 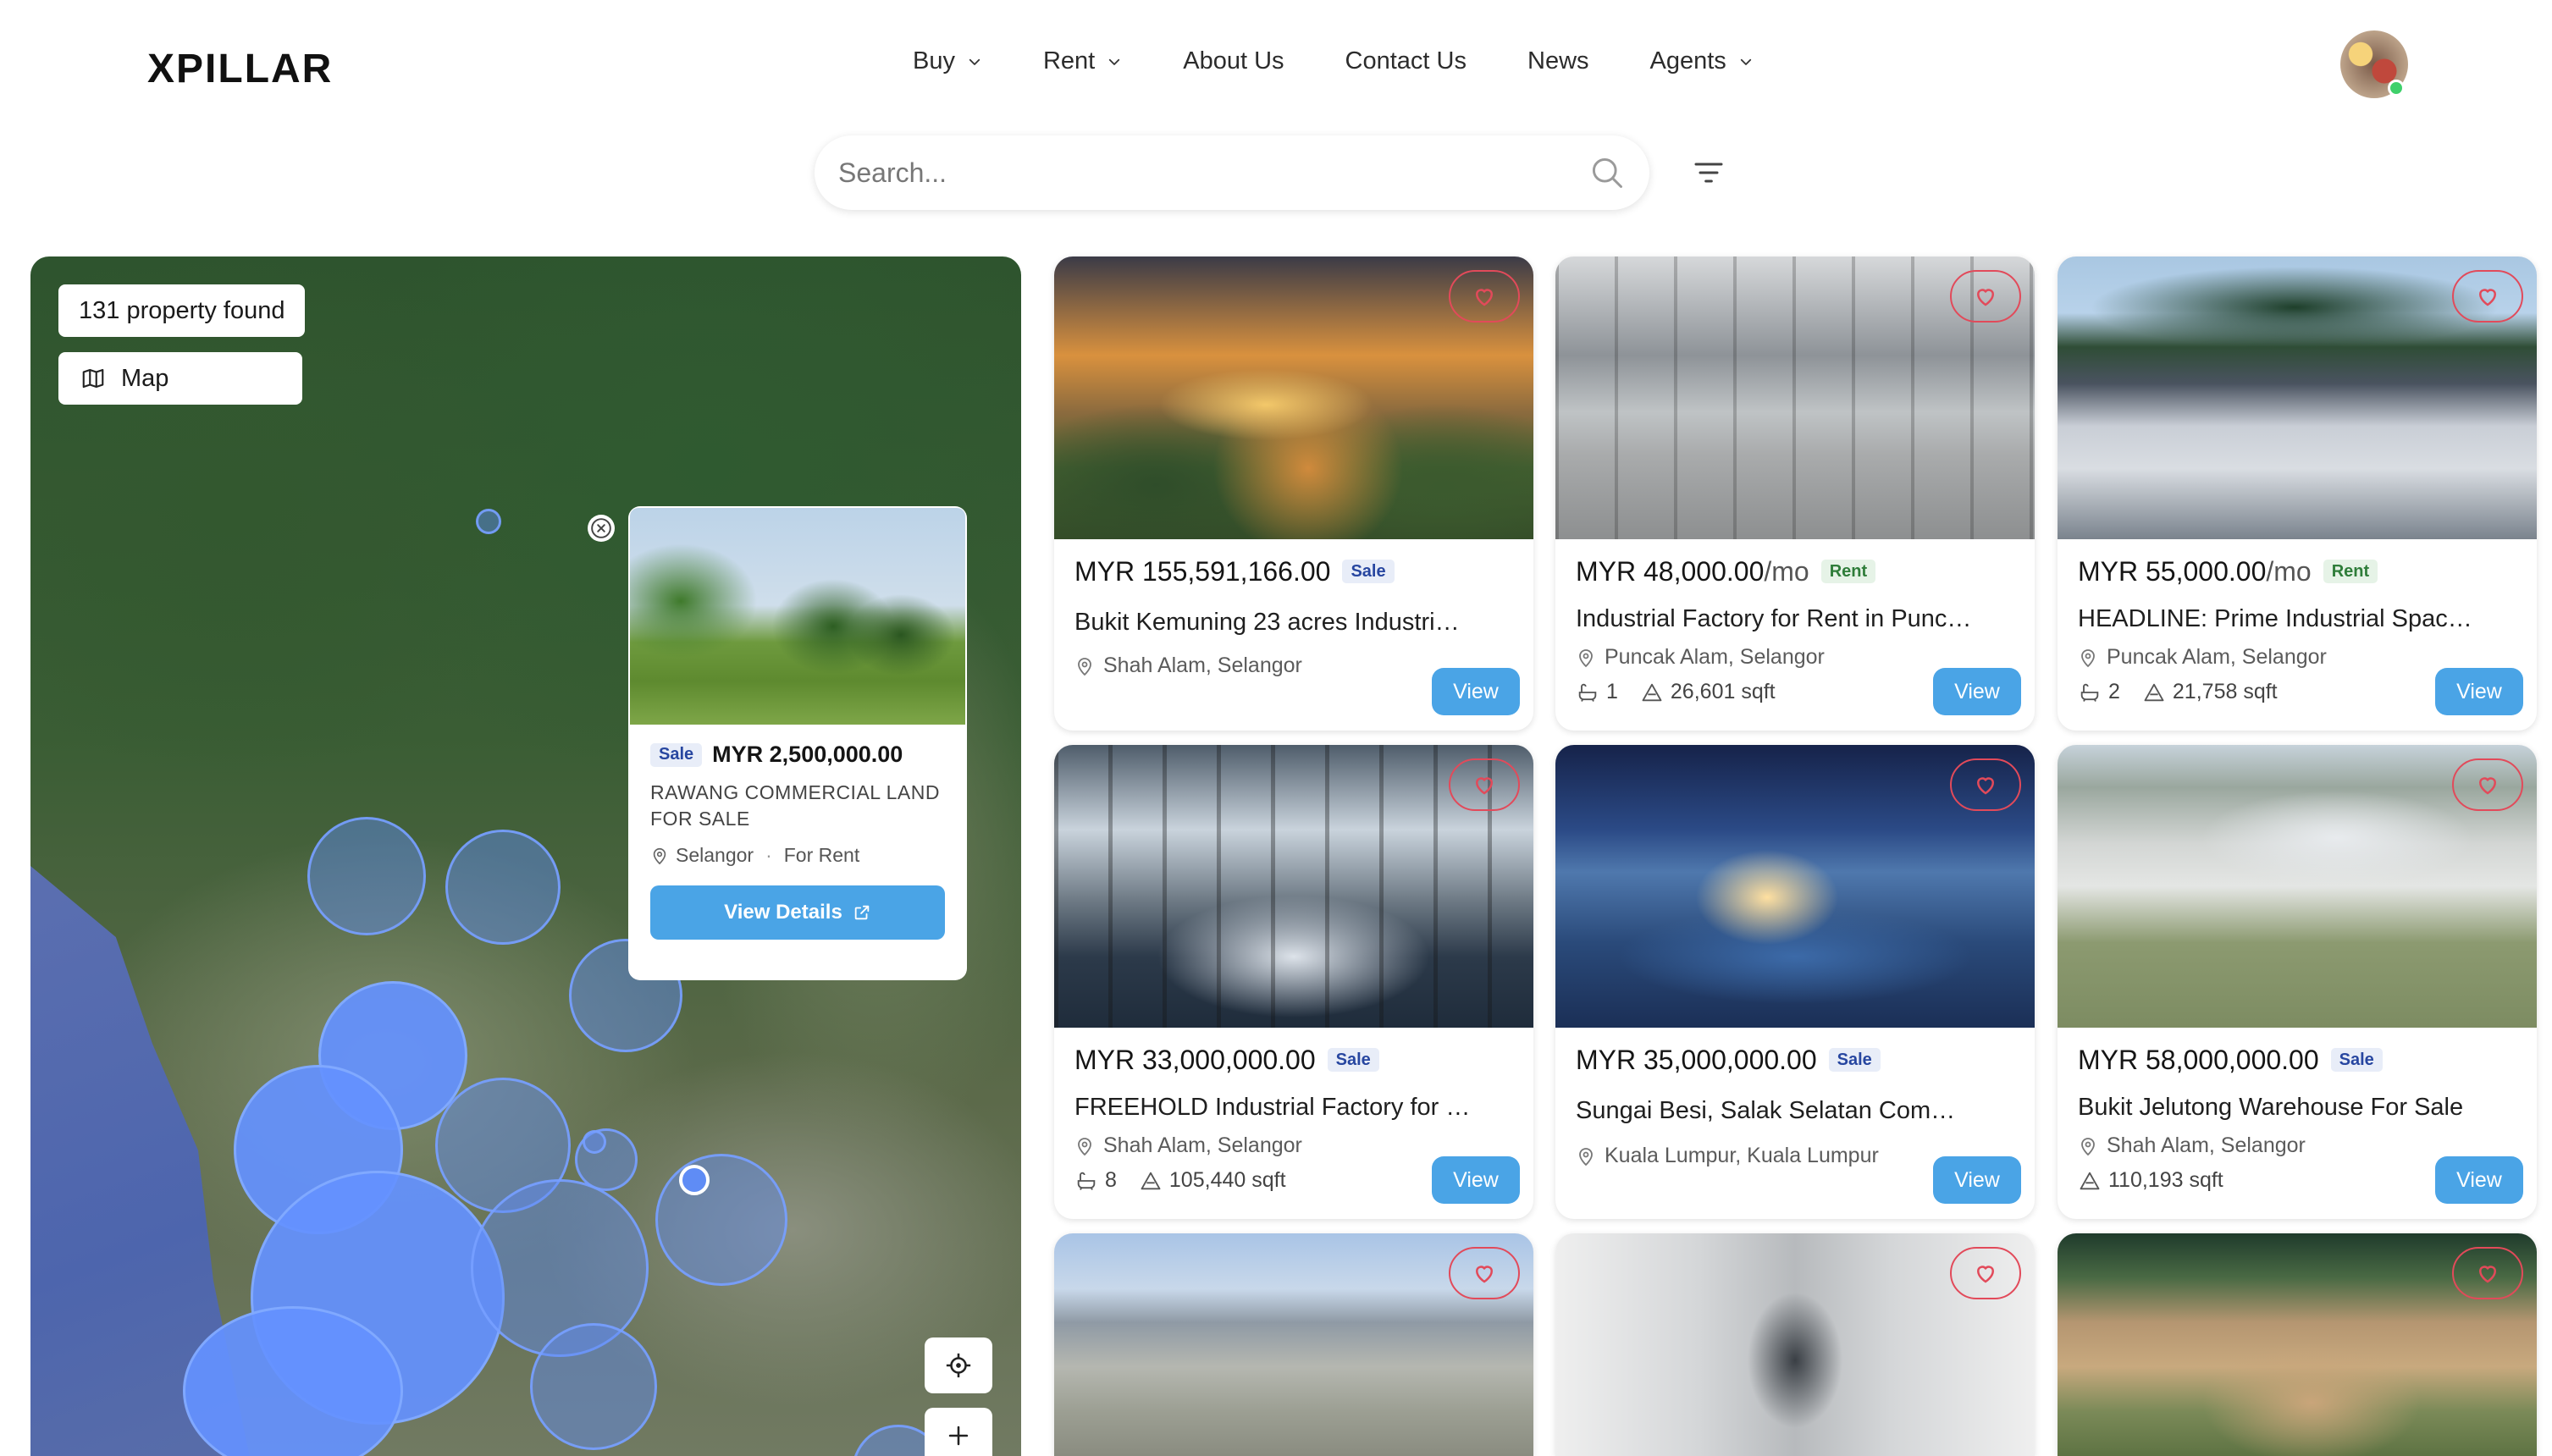 I want to click on listing-price: MYR 48,000.00, so click(x=1670, y=571).